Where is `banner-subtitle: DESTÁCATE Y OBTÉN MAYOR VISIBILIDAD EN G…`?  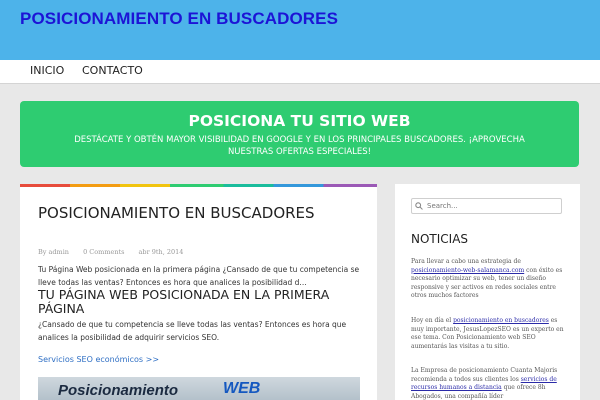 banner-subtitle: DESTÁCATE Y OBTÉN MAYOR VISIBILIDAD EN G… is located at coordinates (299, 146).